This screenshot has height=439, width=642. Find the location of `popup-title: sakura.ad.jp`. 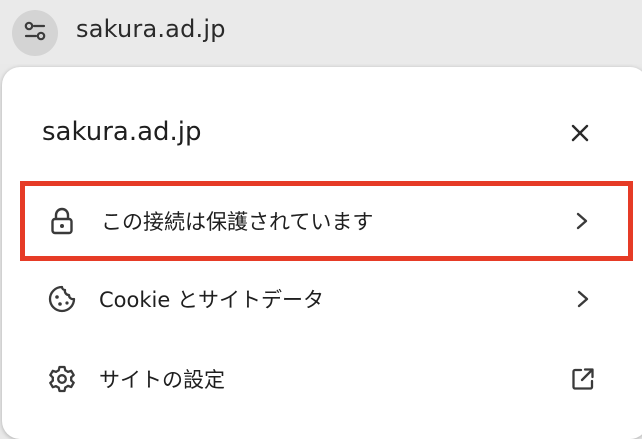

popup-title: sakura.ad.jp is located at coordinates (122, 132).